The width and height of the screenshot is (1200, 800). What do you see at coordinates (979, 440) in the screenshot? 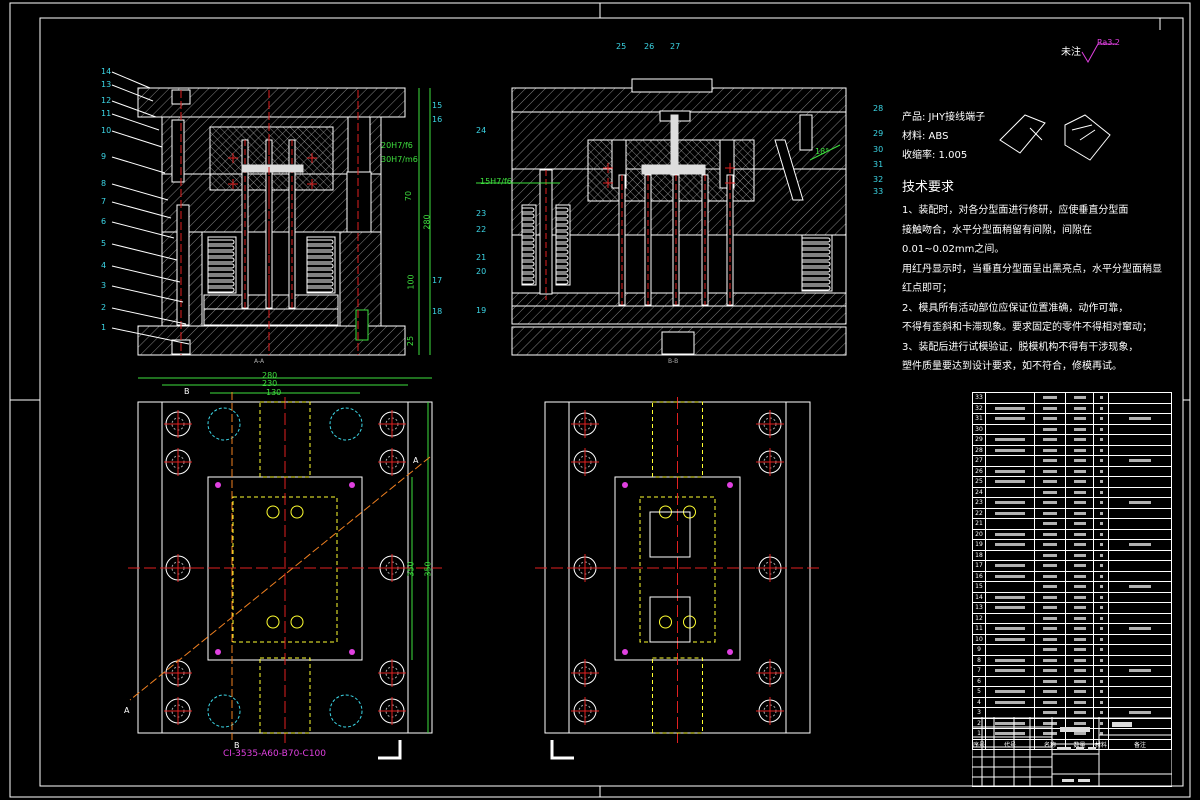
I see `bom-index: 29` at bounding box center [979, 440].